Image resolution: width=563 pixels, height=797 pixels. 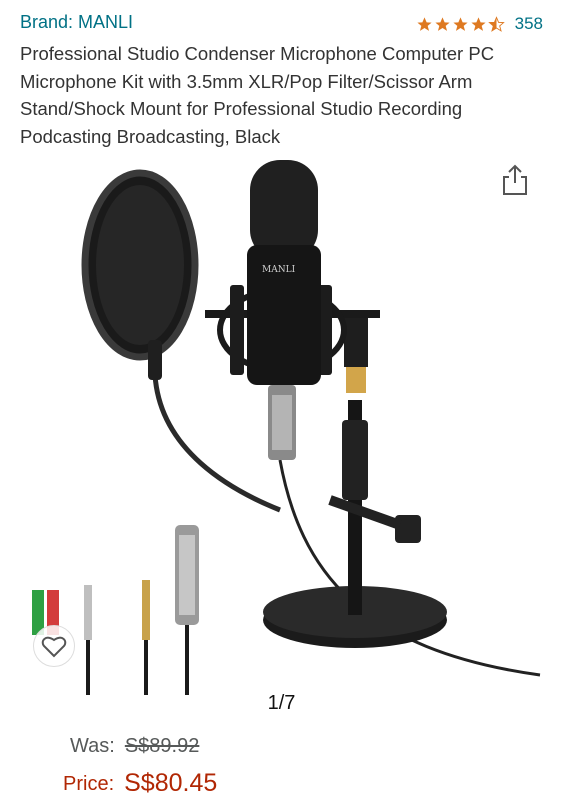 What do you see at coordinates (279, 270) in the screenshot?
I see `mic-logo: MANLI` at bounding box center [279, 270].